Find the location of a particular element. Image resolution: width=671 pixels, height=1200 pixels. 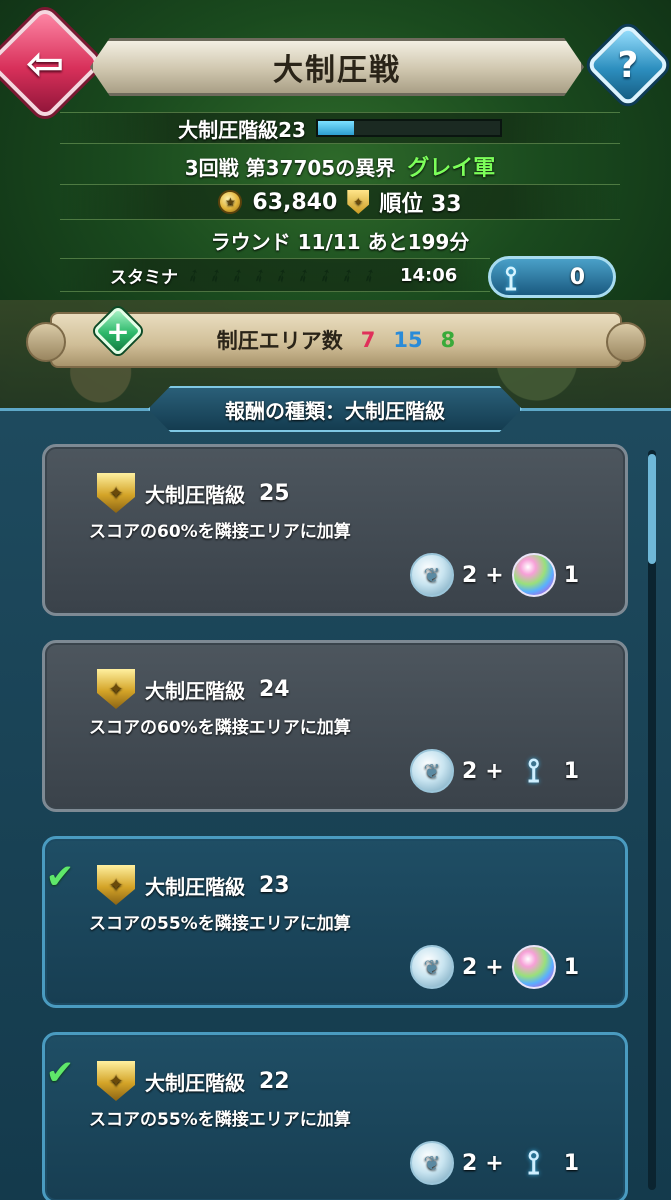

area-count-red: 7 is located at coordinates (368, 340).